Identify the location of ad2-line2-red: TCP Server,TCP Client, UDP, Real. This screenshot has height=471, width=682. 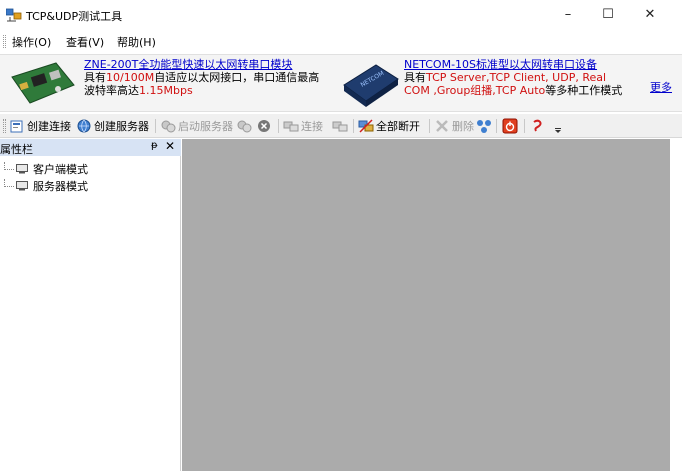
(516, 77).